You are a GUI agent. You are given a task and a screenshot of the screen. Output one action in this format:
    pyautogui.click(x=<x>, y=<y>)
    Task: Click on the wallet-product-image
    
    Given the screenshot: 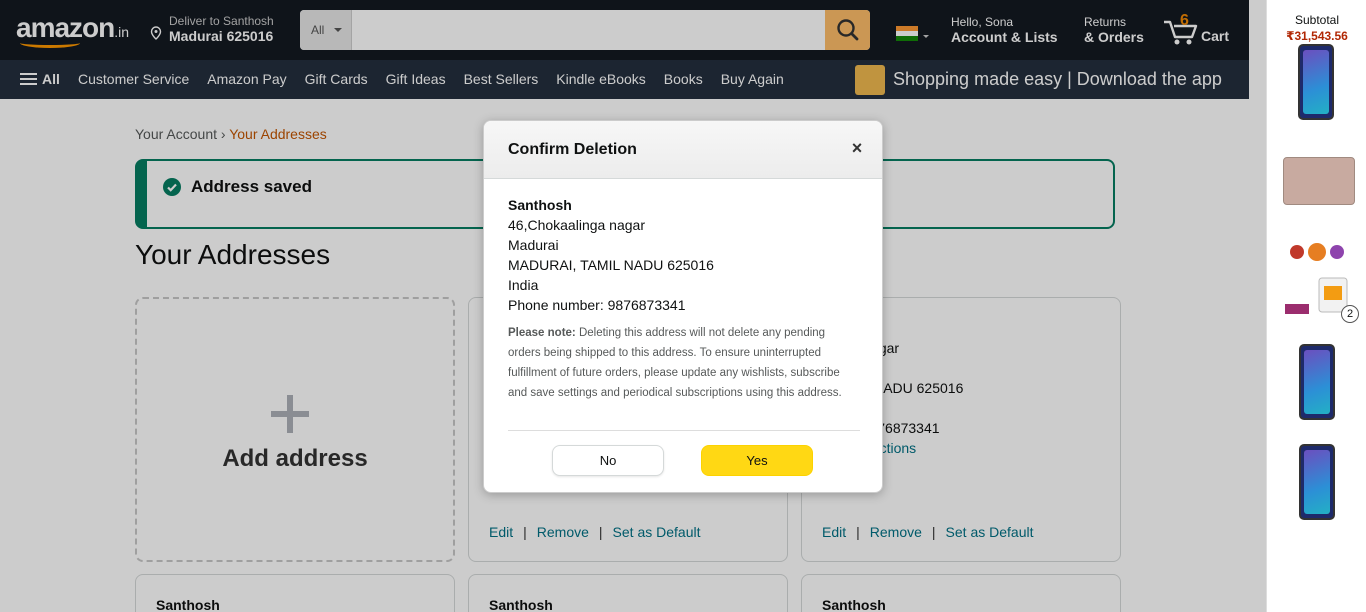 What is the action you would take?
    pyautogui.click(x=1319, y=181)
    